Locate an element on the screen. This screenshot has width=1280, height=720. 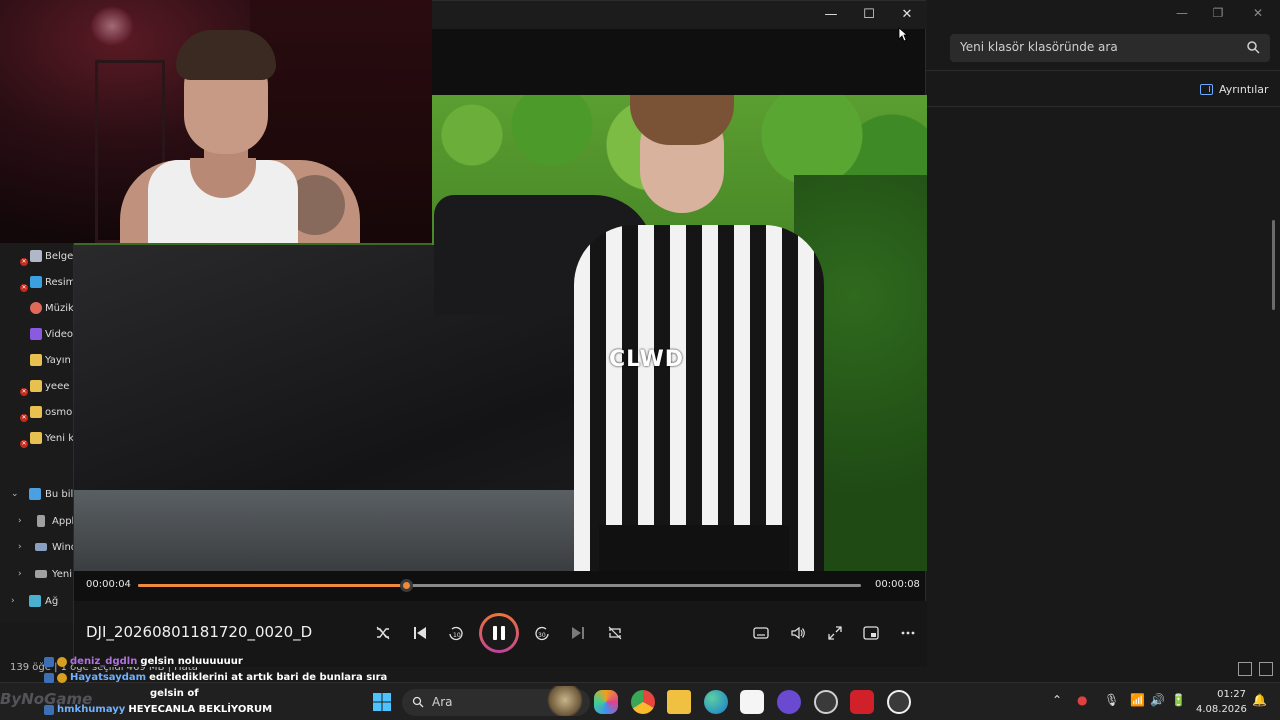
details-button: Ayrıntılar is located at coordinates (1234, 89).